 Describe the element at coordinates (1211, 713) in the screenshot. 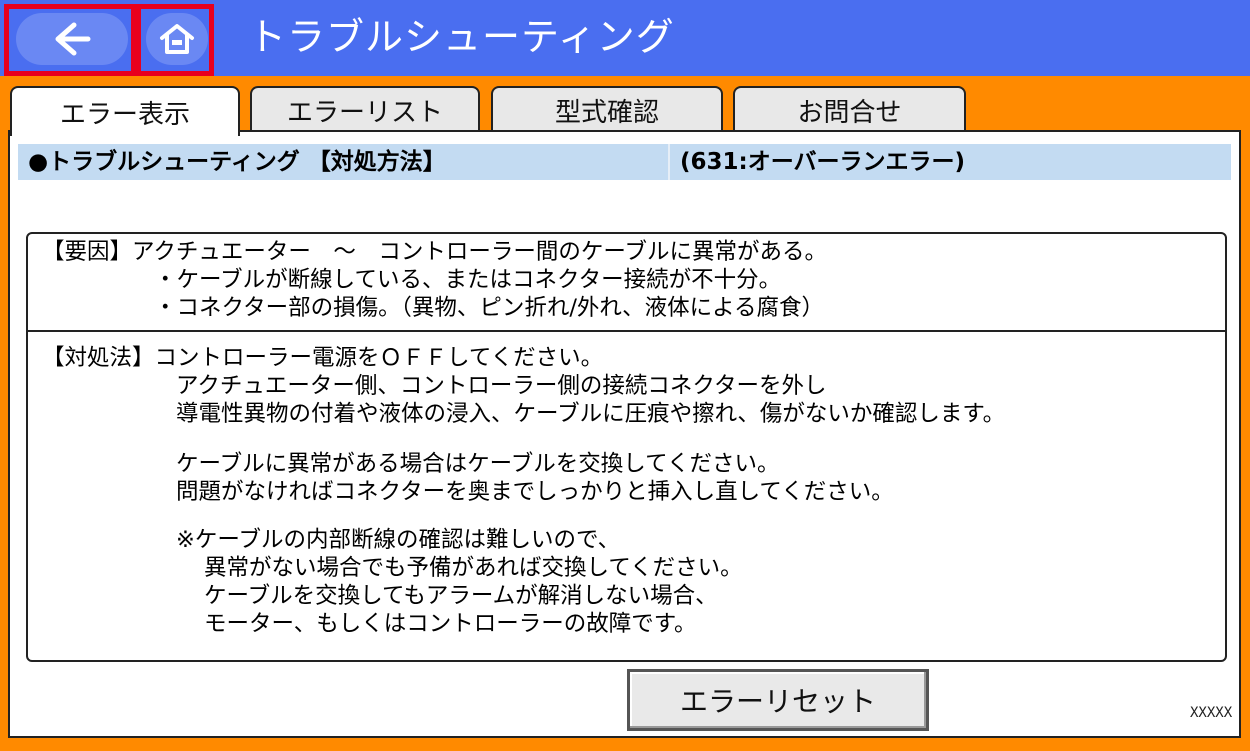

I see `code-label: XXXXX` at that location.